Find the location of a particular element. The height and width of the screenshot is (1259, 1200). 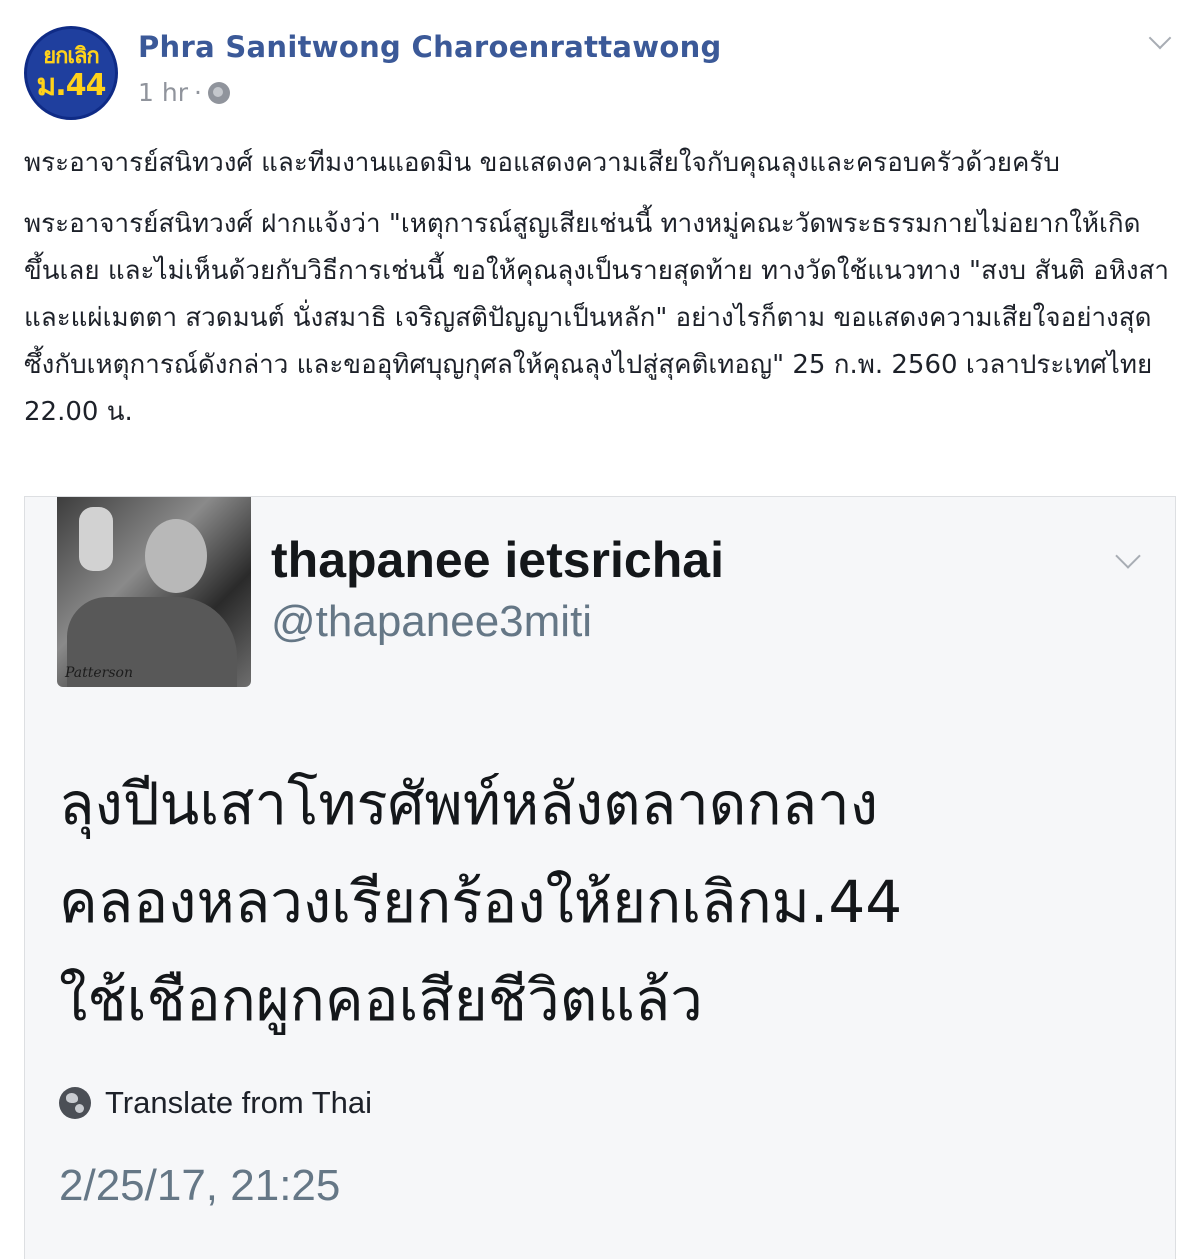

post-meta: 1 hr · is located at coordinates (184, 92).